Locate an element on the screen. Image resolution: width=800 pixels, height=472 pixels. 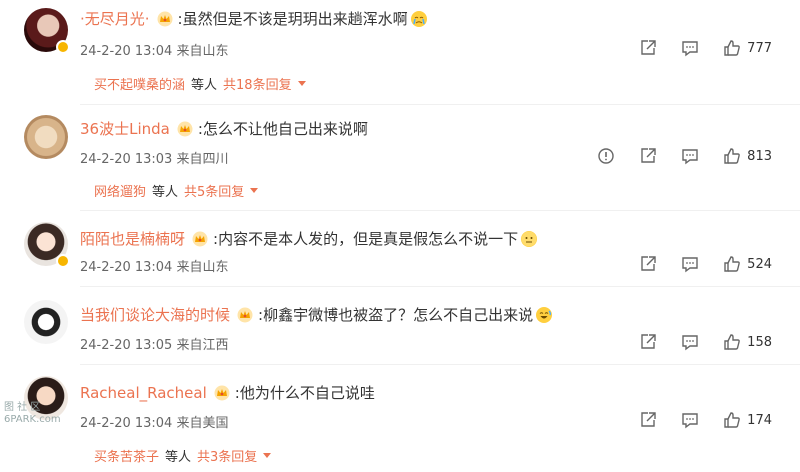
comment-actions: 158 is located at coordinates (693, 342).